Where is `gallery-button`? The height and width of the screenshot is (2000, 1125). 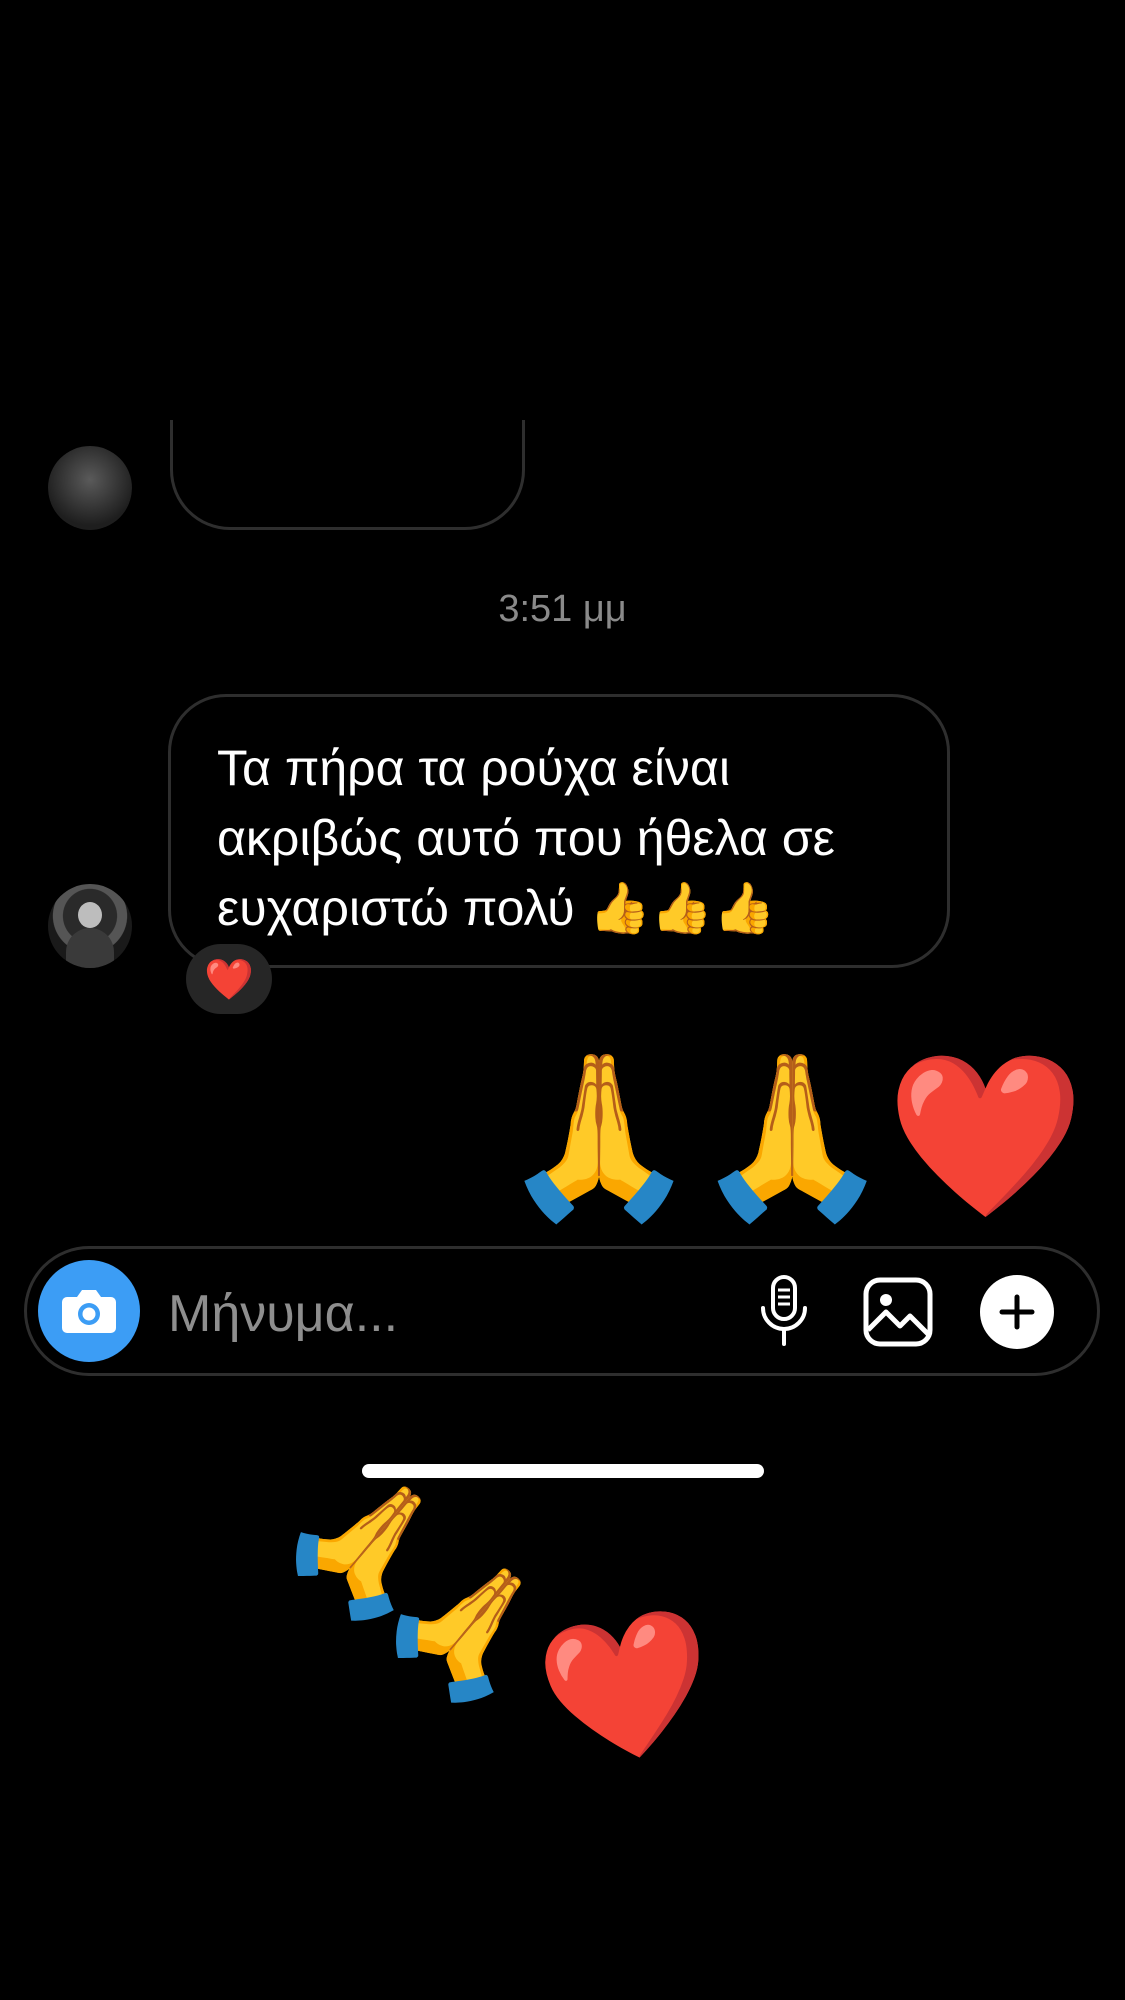
gallery-button is located at coordinates (898, 1312).